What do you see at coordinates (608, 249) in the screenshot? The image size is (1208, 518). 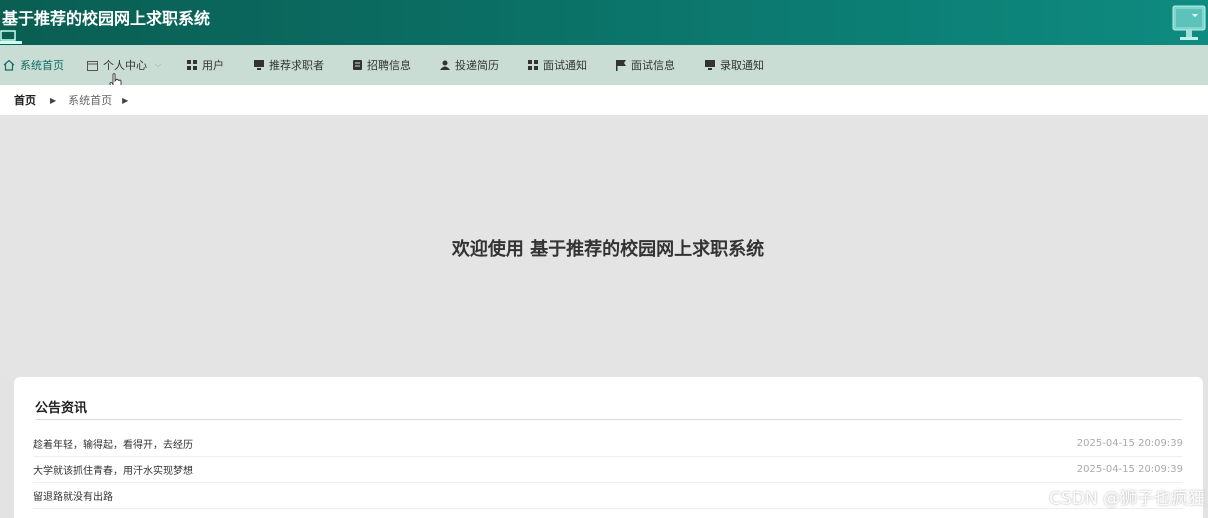 I see `welcome-text: 欢迎使用 基于推荐的校园网上求职系统` at bounding box center [608, 249].